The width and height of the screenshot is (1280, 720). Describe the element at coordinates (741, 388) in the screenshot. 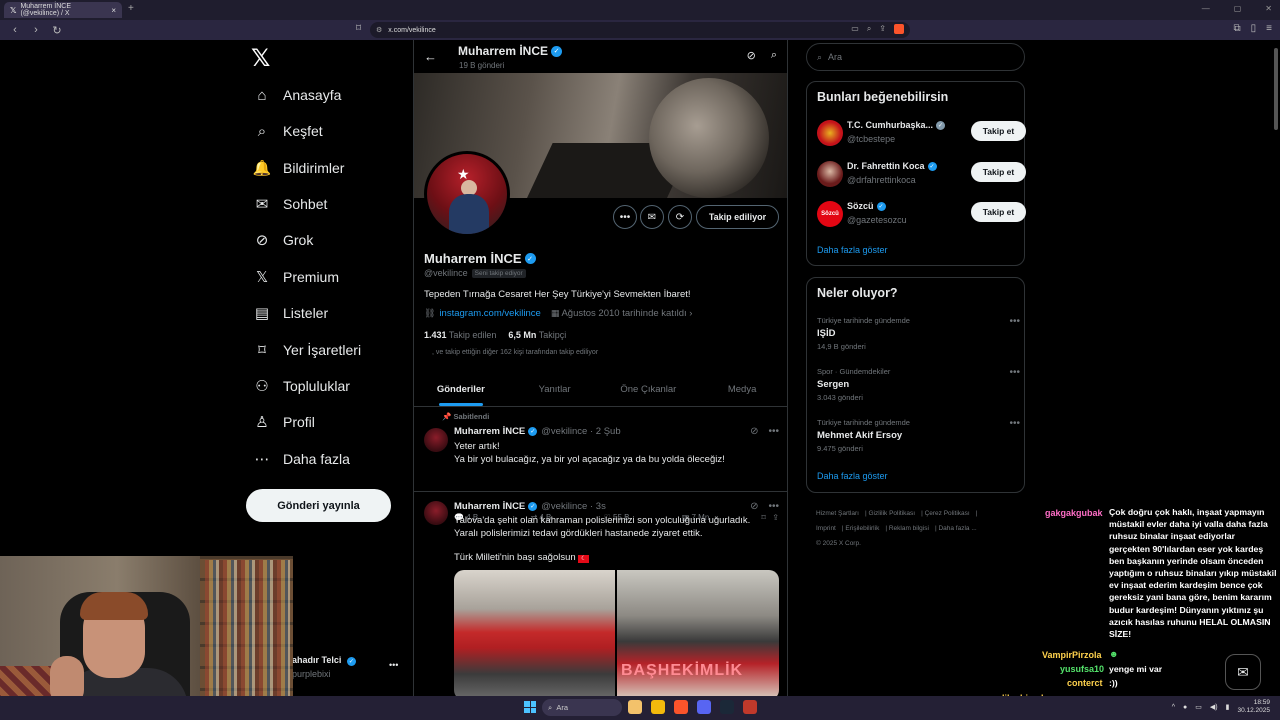

I see `tab-media: Medya` at that location.